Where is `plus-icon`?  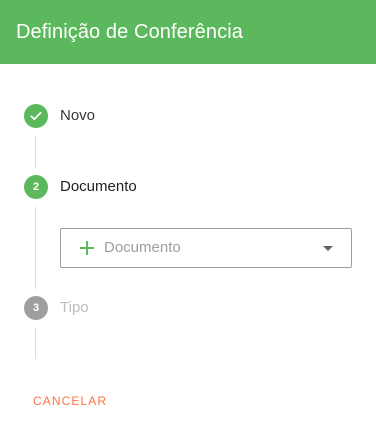
plus-icon is located at coordinates (87, 248).